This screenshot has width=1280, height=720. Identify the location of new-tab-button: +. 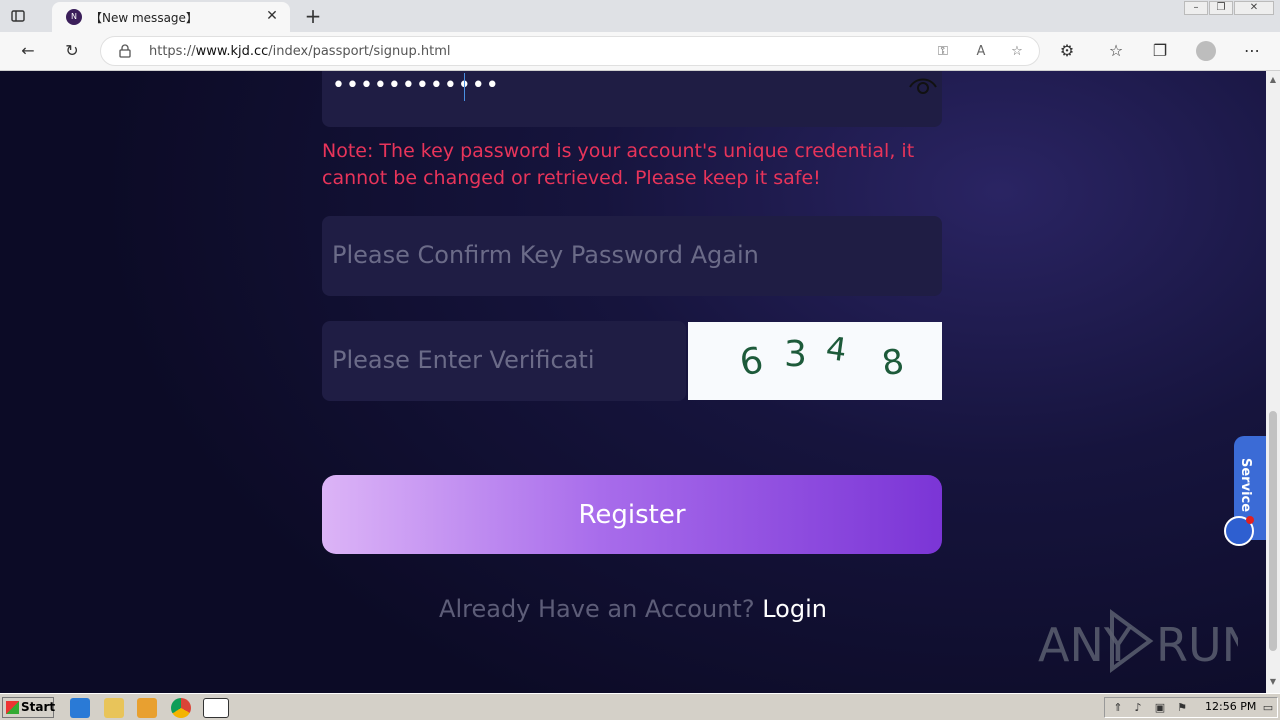
(313, 16).